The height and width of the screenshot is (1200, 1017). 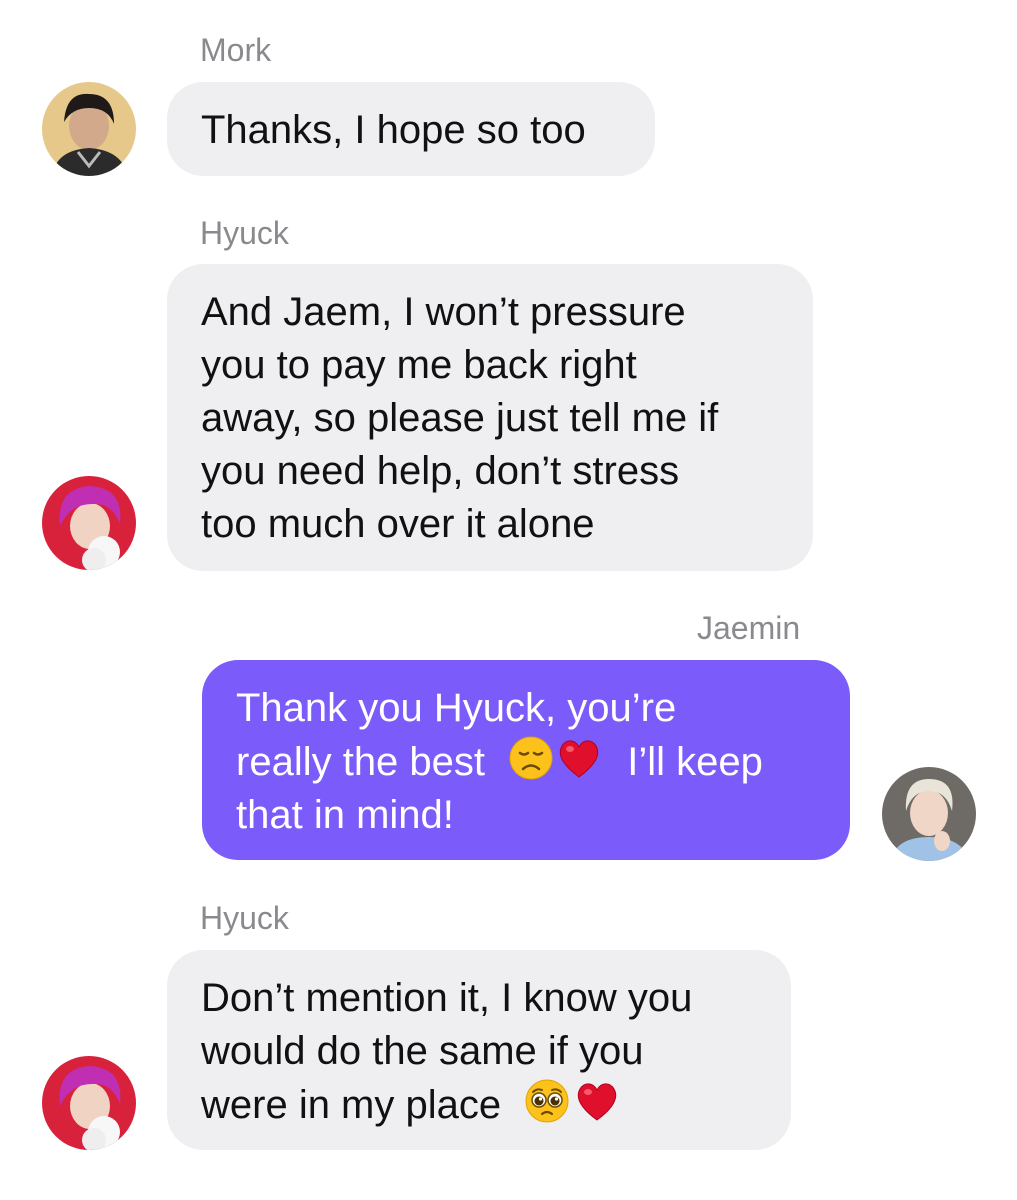 What do you see at coordinates (531, 758) in the screenshot?
I see `disappointed-face-icon` at bounding box center [531, 758].